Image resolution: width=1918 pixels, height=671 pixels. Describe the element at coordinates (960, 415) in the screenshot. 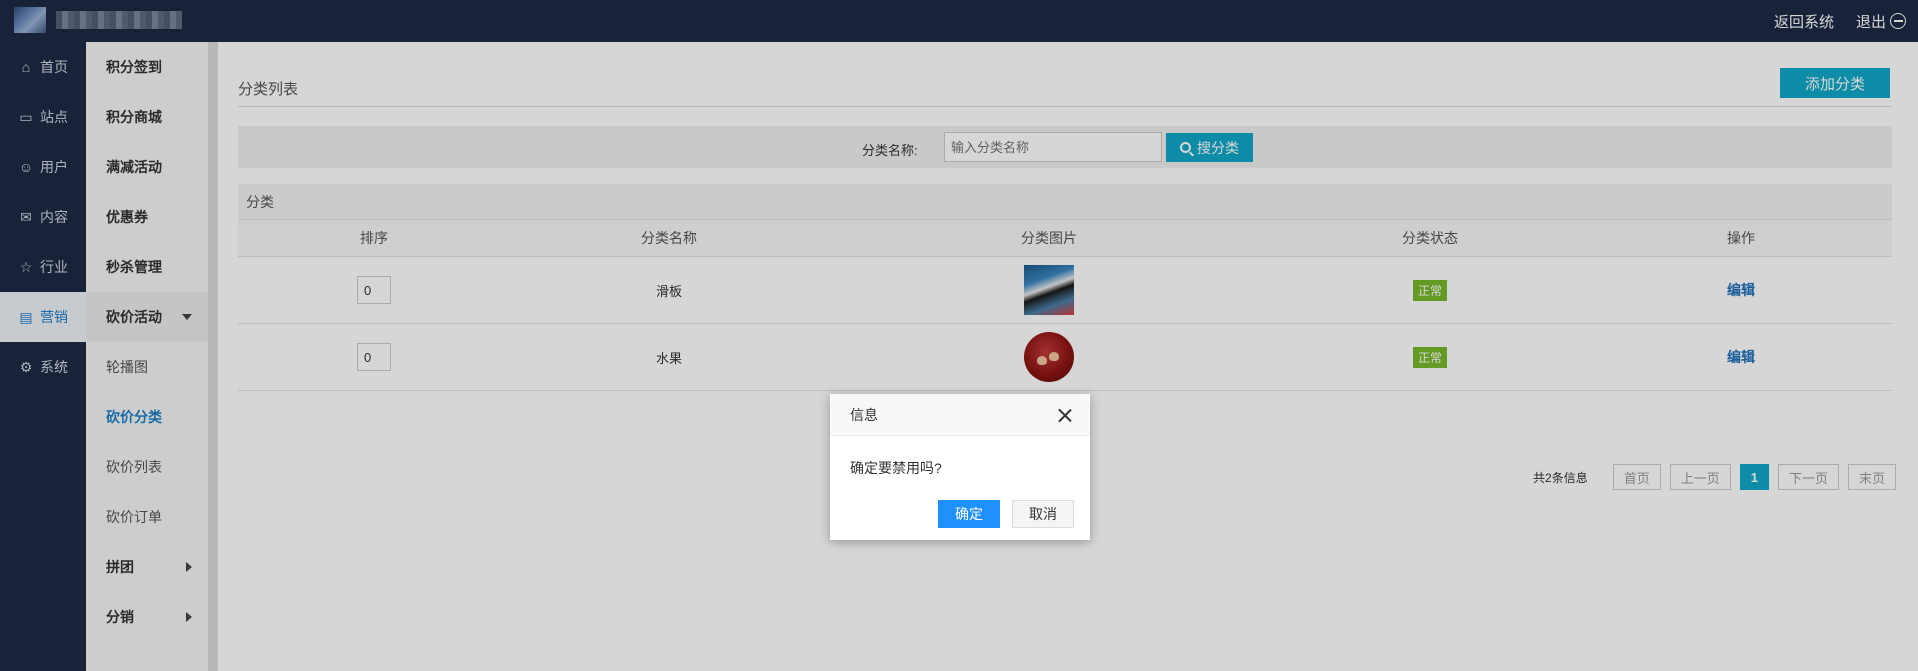

I see `dialog-header: 信息` at that location.